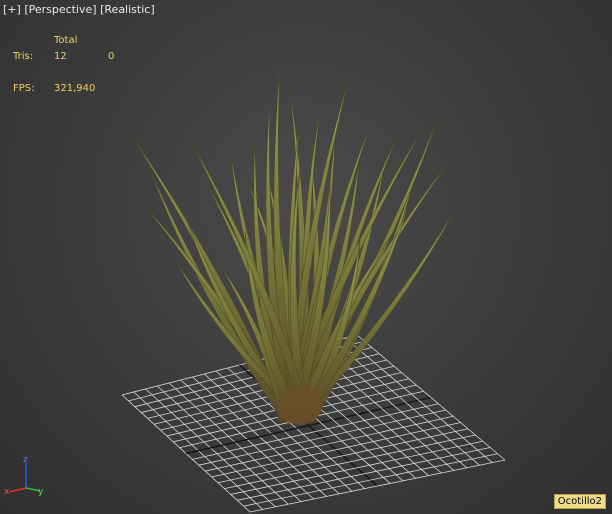 The width and height of the screenshot is (612, 514). Describe the element at coordinates (7, 492) in the screenshot. I see `axis-x-label: x` at that location.